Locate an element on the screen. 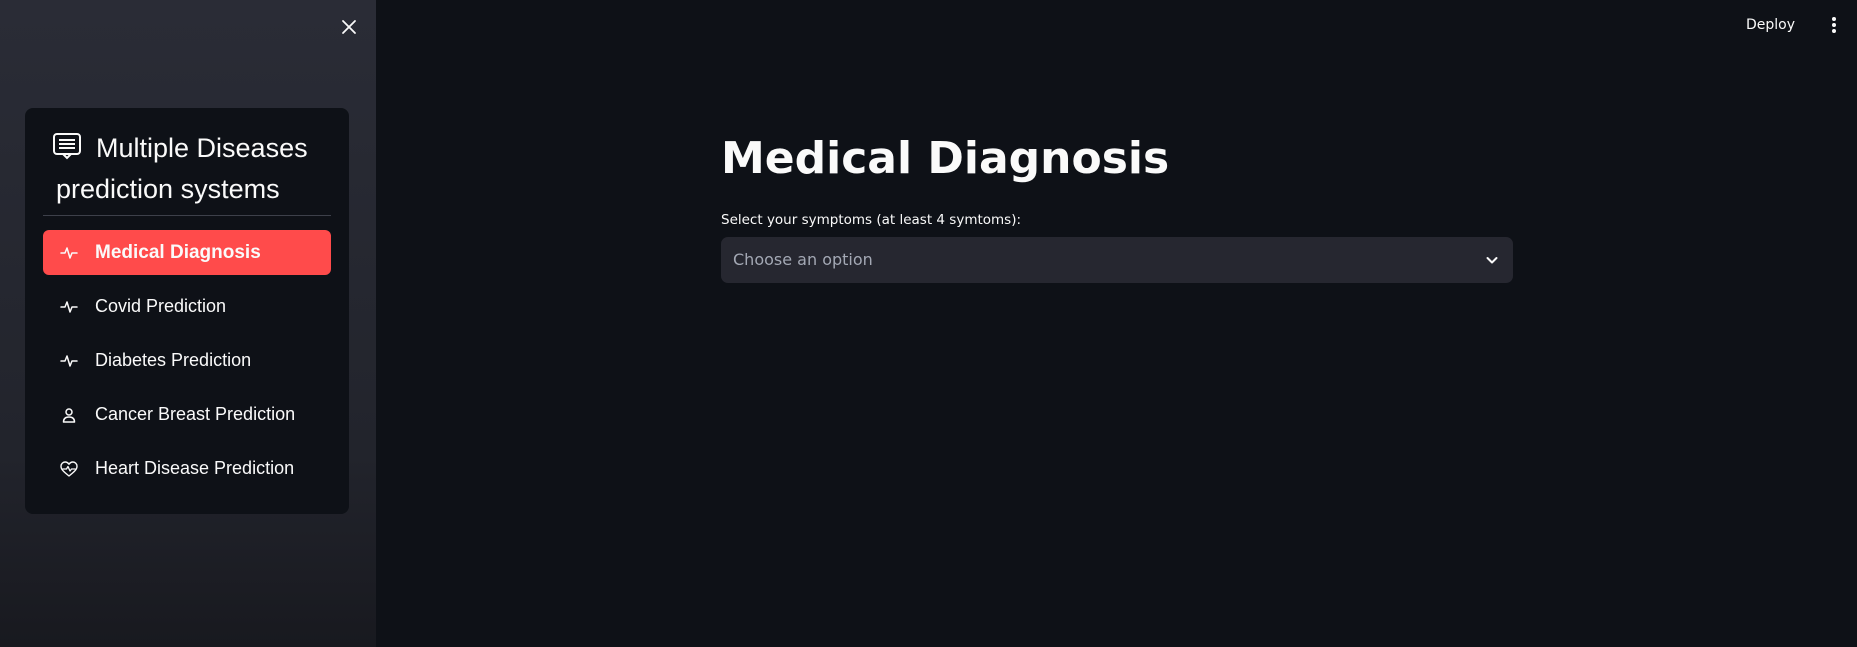 This screenshot has width=1857, height=647. main-menu-button is located at coordinates (1834, 25).